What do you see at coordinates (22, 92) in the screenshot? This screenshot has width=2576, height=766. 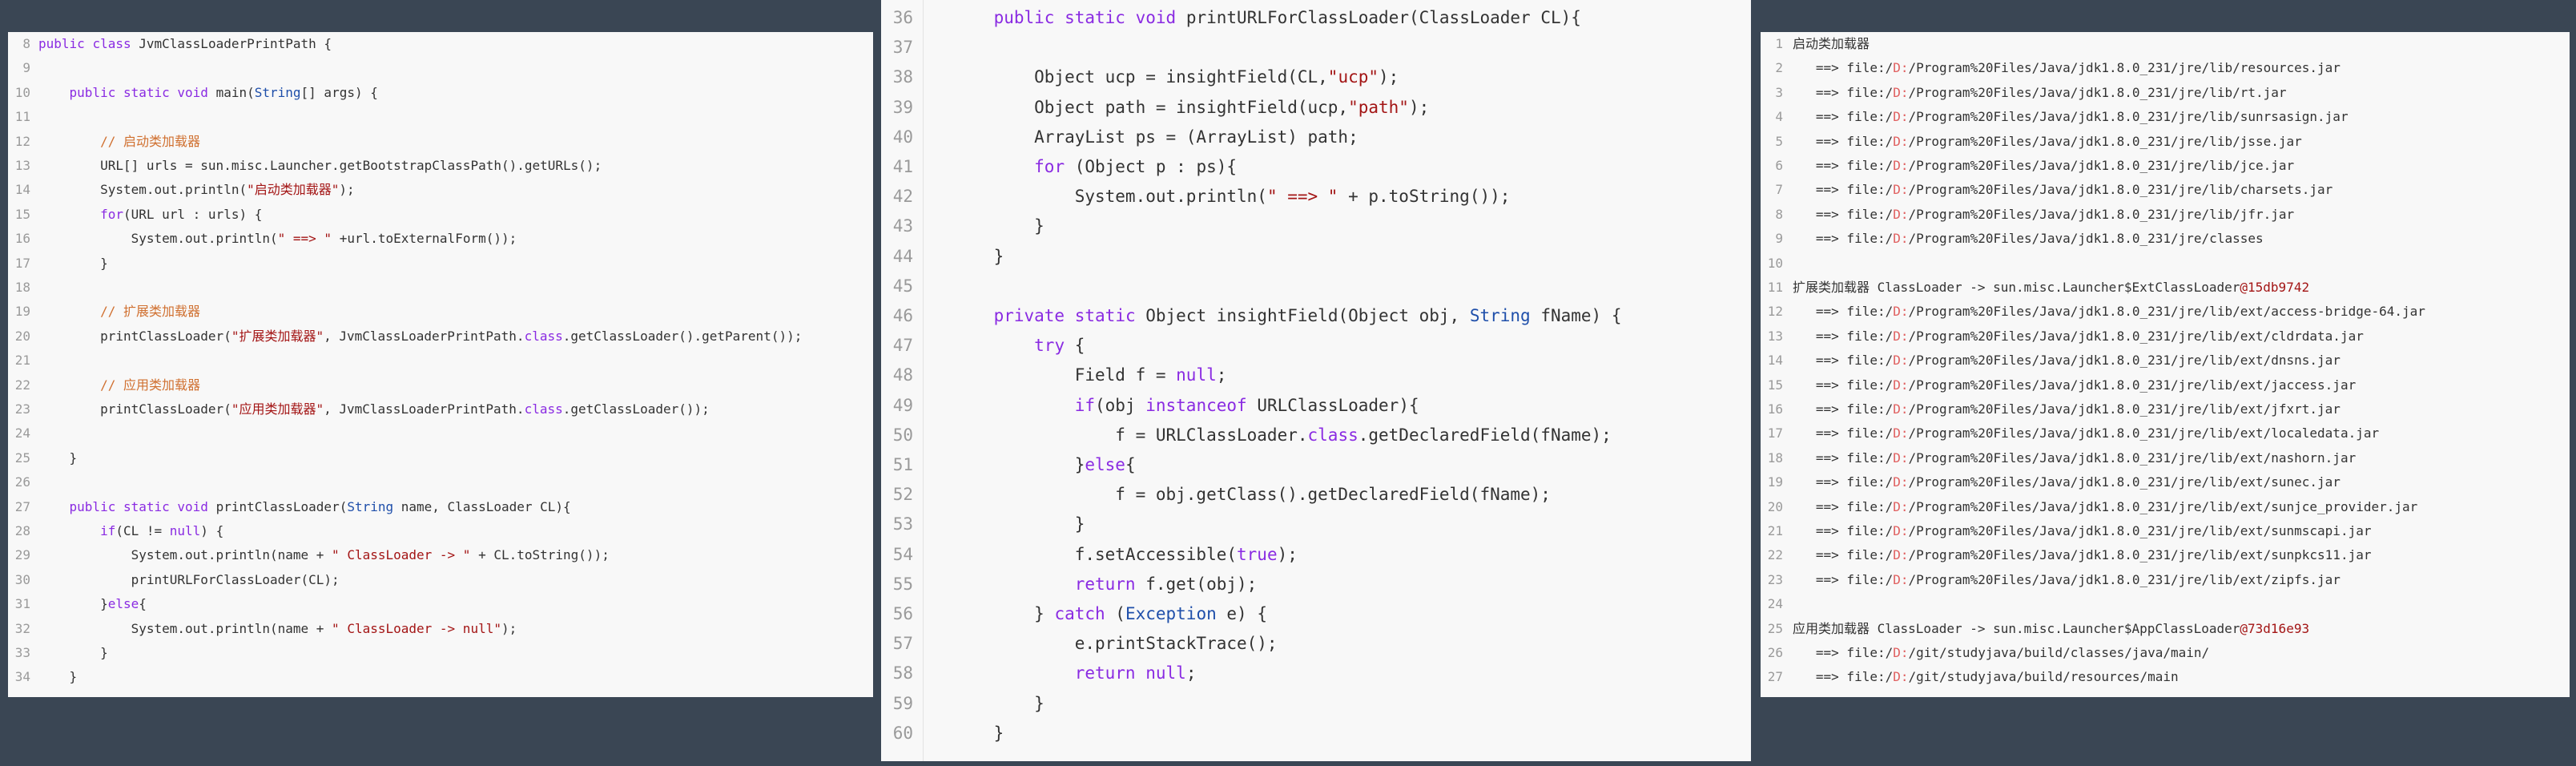 I see `line-number: 10` at bounding box center [22, 92].